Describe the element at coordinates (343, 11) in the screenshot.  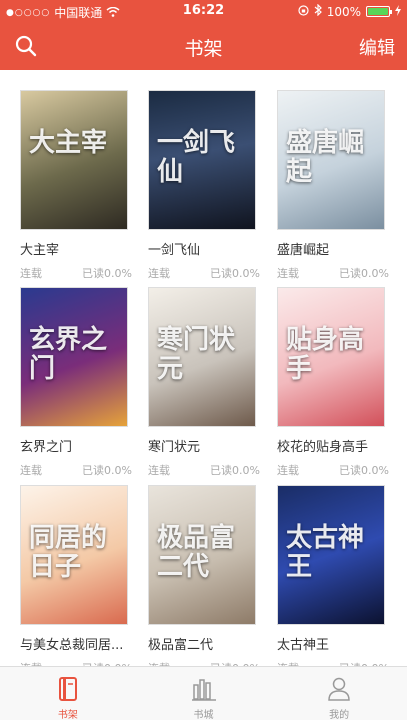
I see `battery-percent: 100%` at that location.